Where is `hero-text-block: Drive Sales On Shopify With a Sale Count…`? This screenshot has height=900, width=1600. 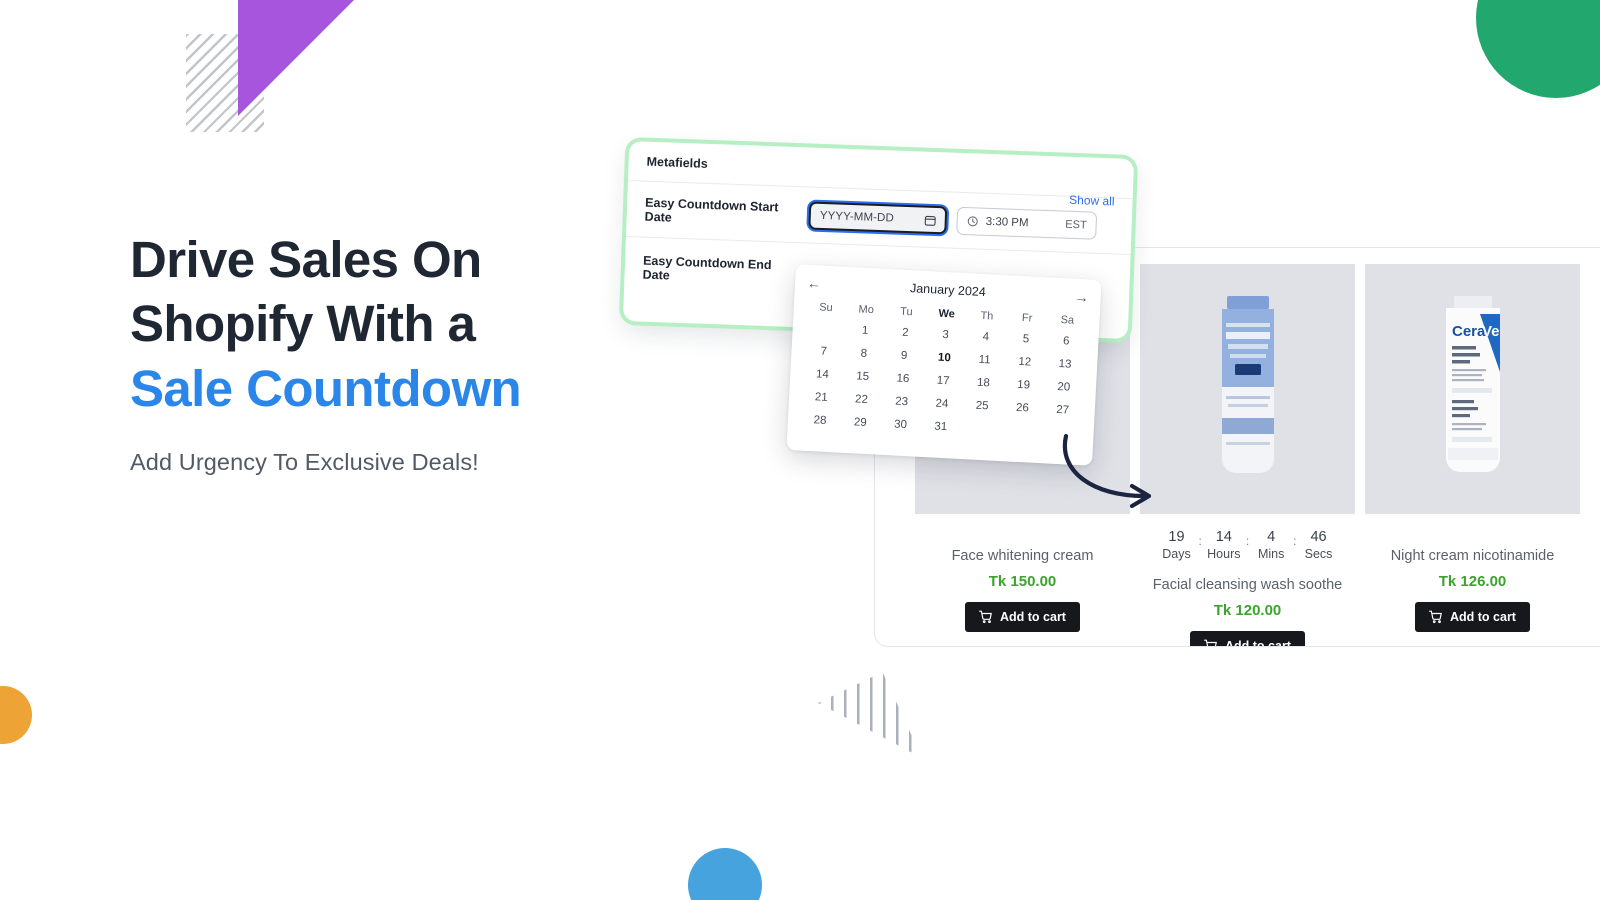
hero-text-block: Drive Sales On Shopify With a Sale Count… is located at coordinates (410, 352).